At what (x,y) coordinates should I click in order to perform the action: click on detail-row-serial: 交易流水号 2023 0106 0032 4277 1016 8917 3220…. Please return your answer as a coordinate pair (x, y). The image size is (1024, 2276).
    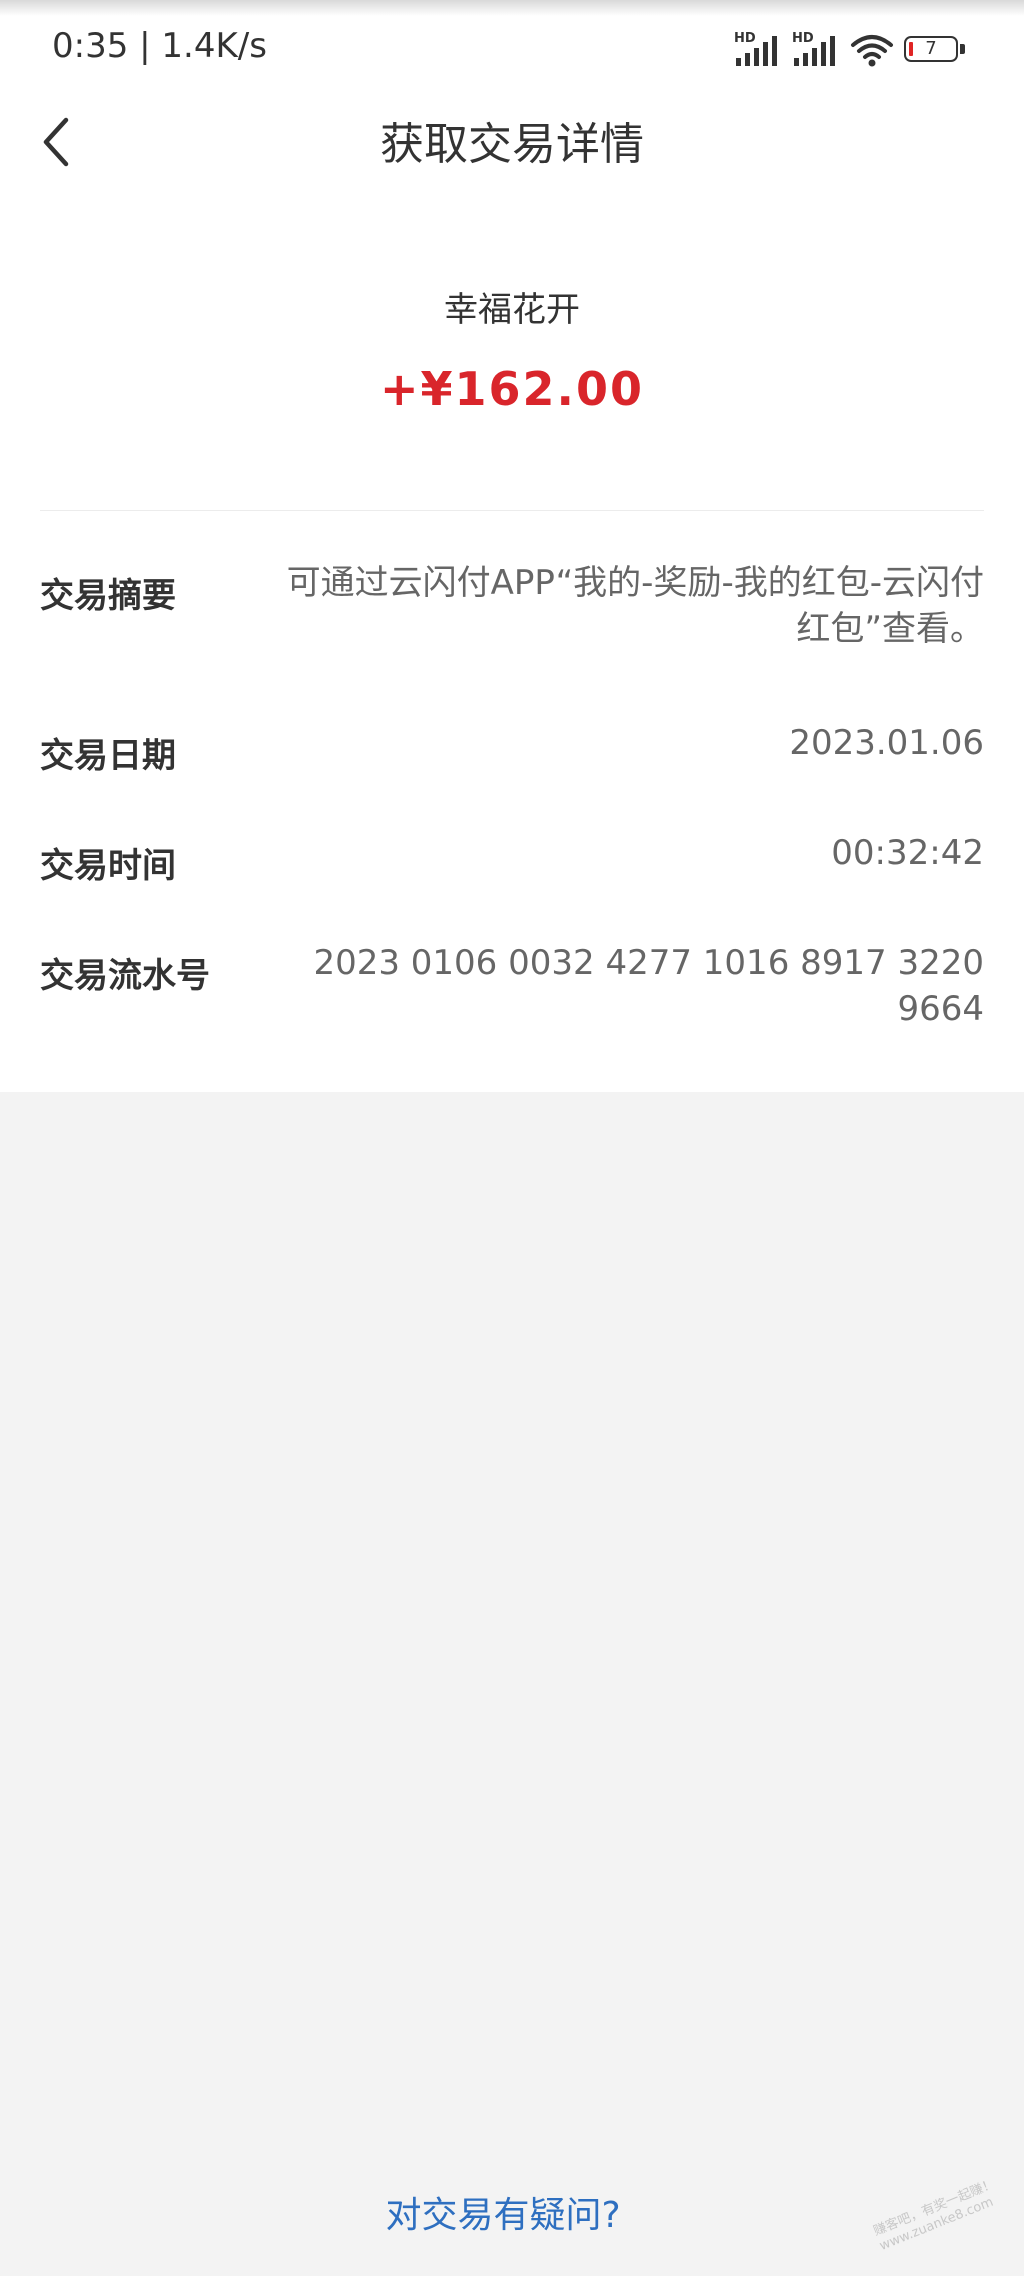
    Looking at the image, I should click on (512, 994).